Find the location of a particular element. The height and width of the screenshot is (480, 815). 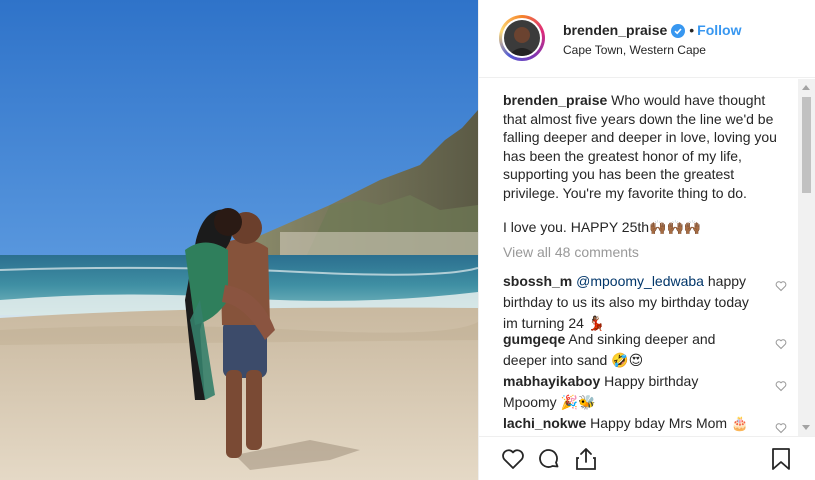

scroll-down-arrow-icon is located at coordinates (806, 427).